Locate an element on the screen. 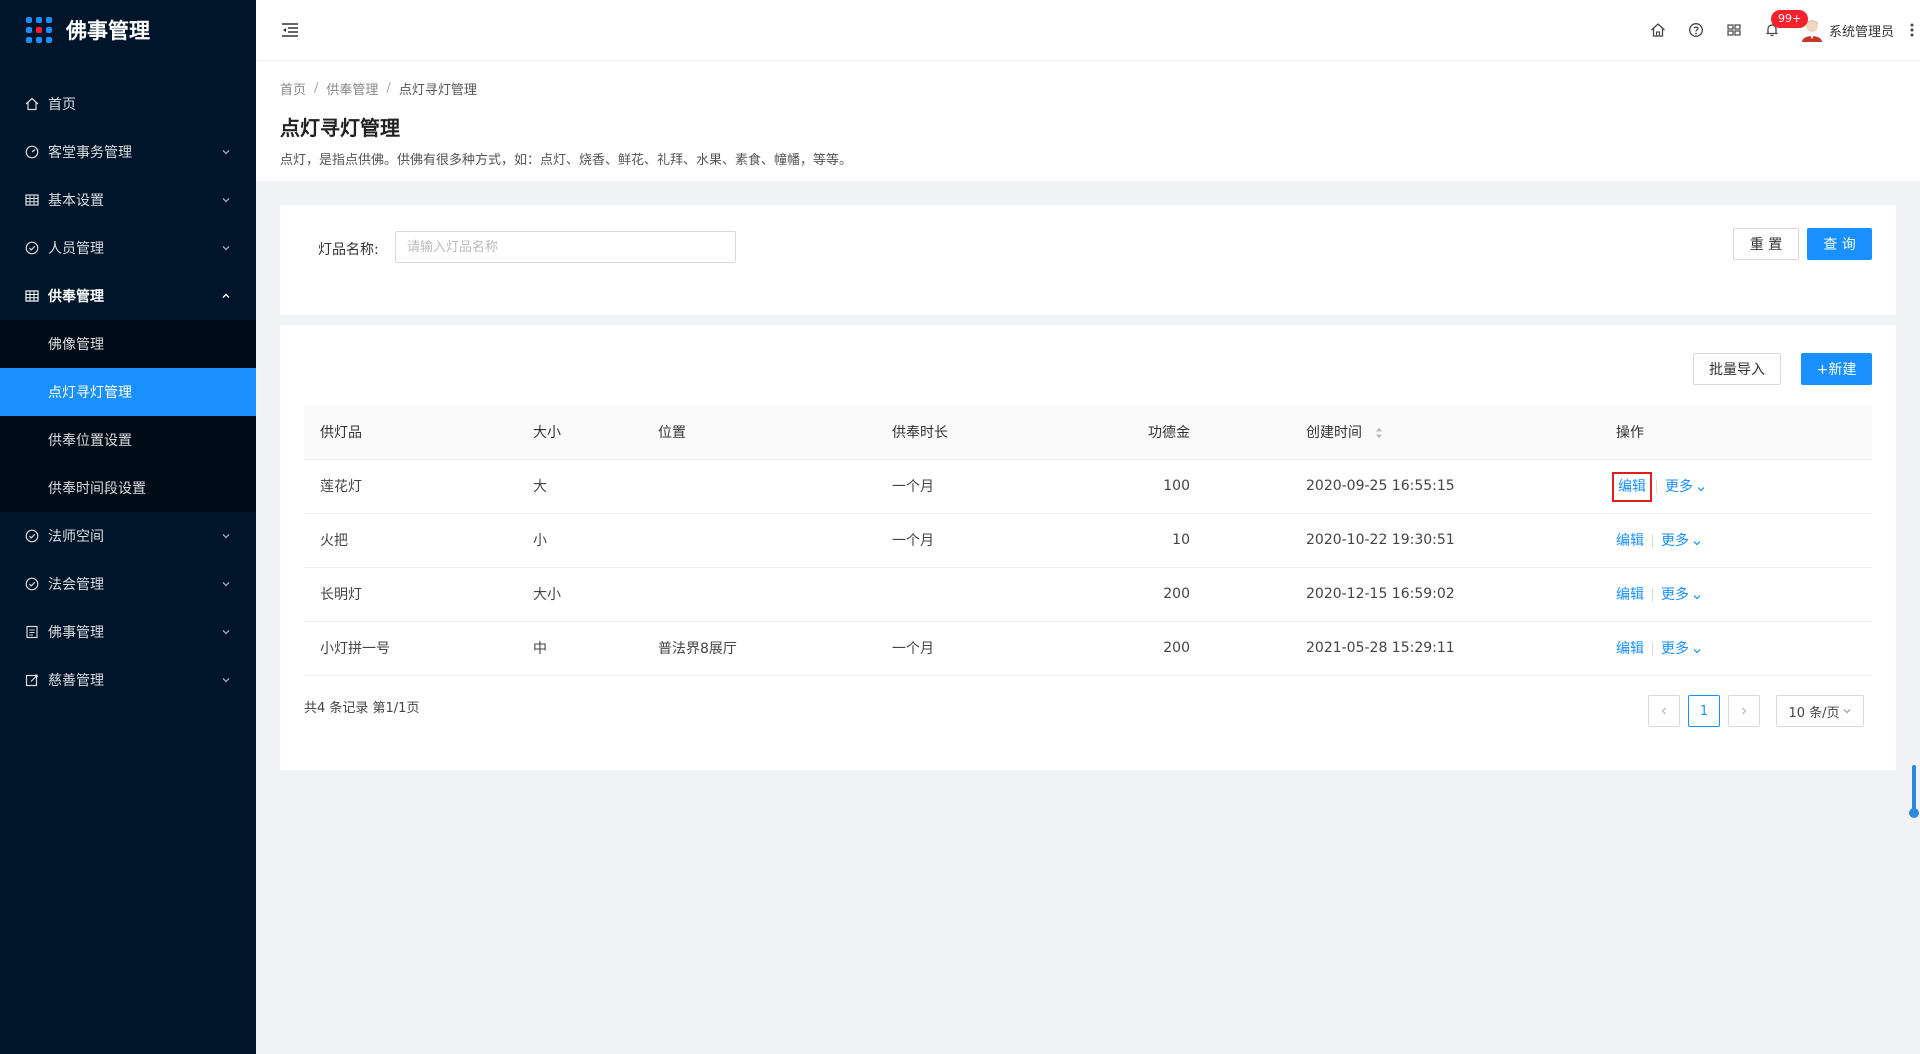 This screenshot has height=1054, width=1920. table-row: 火把 小 一个月 10 2020-10-22 19:30:51 编辑 更多 is located at coordinates (1088, 540).